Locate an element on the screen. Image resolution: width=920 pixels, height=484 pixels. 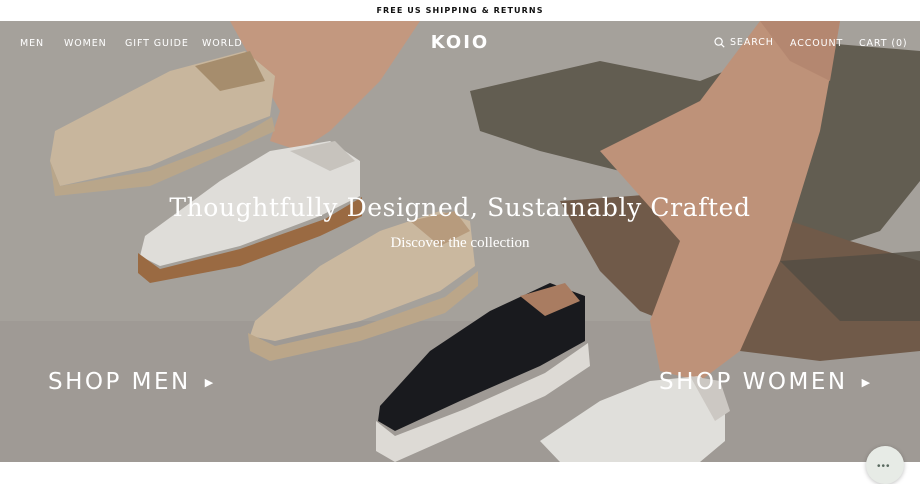
brand-logo: KOIO is located at coordinates (460, 42).